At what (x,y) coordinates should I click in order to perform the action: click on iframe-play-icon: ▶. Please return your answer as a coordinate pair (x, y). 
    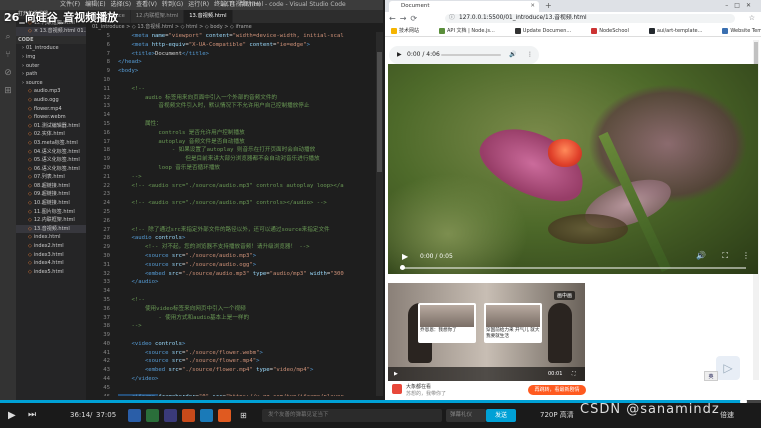
    Looking at the image, I should click on (396, 374).